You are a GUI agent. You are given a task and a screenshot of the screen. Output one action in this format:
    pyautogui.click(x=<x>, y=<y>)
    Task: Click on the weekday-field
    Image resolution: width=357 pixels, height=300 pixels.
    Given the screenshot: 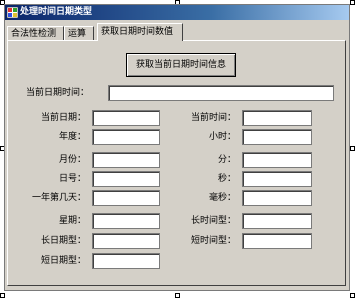 What is the action you would take?
    pyautogui.click(x=126, y=221)
    